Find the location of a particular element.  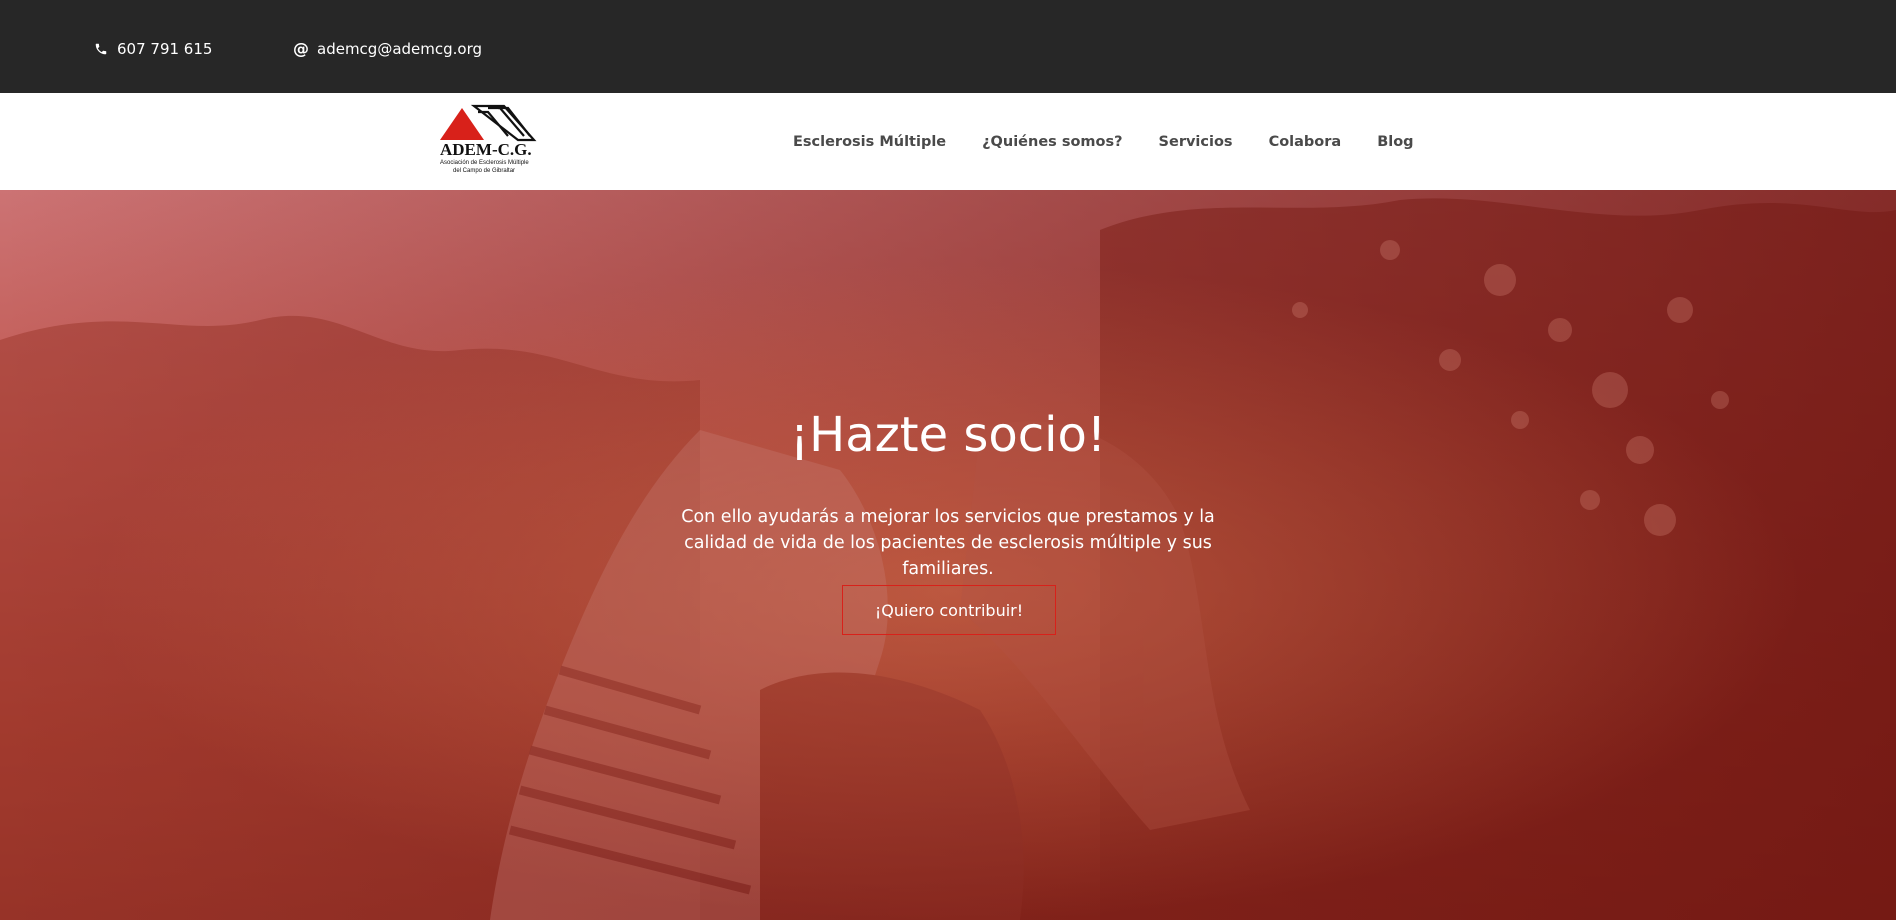

contribute-button: ¡Quiero contribuir! is located at coordinates (949, 610).